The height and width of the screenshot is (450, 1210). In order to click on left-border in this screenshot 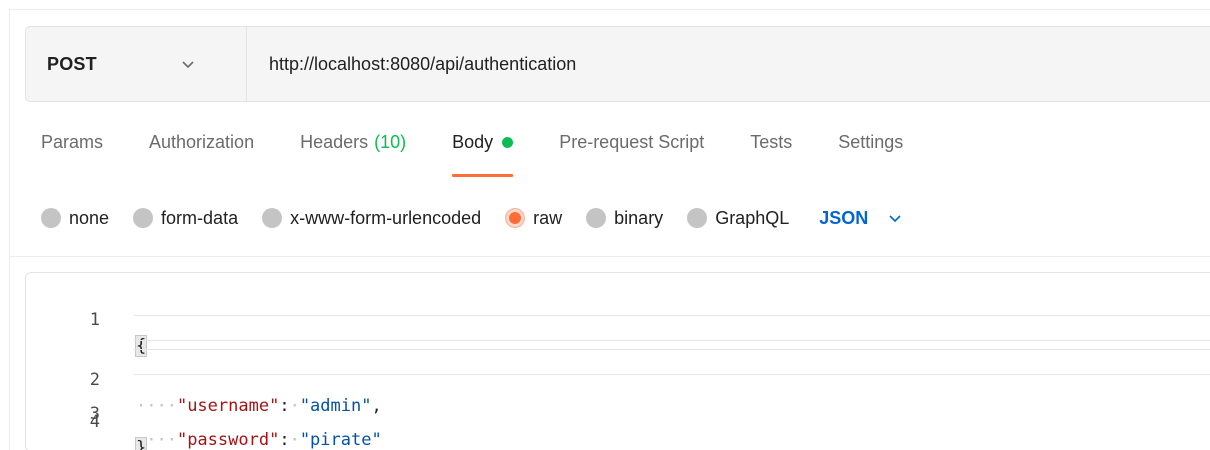, I will do `click(9, 229)`.